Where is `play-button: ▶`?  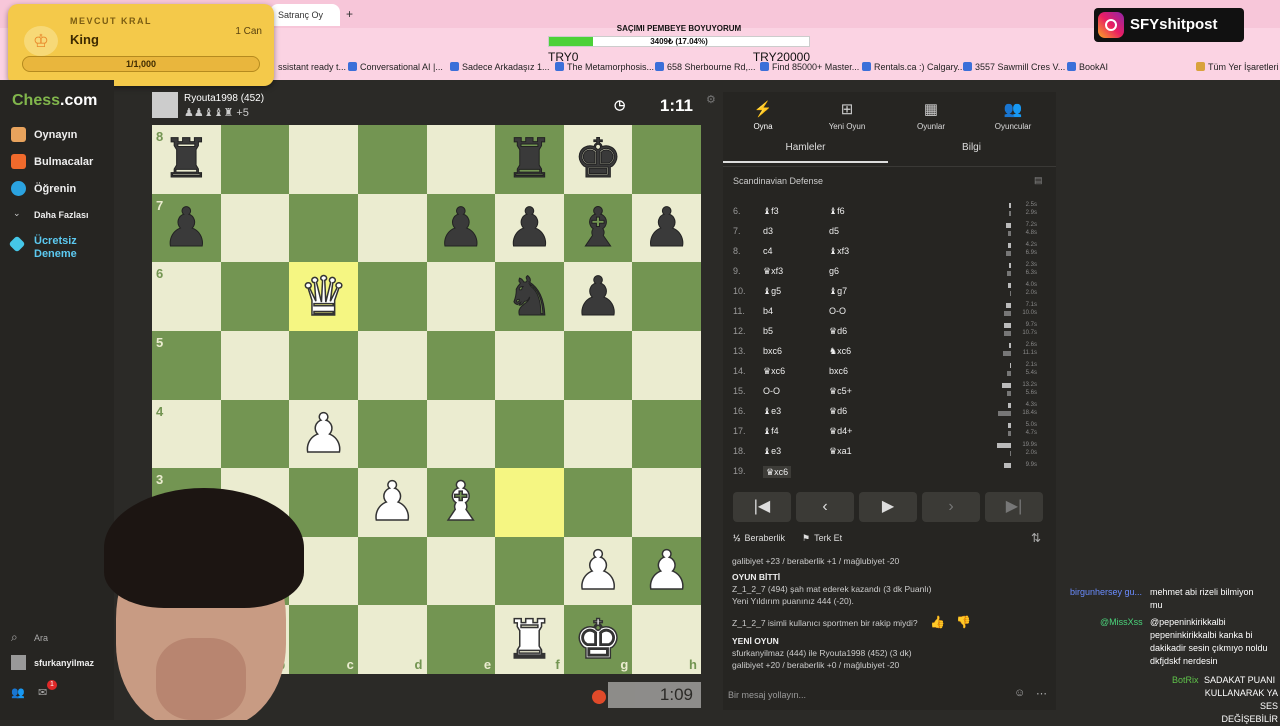 play-button: ▶ is located at coordinates (888, 507).